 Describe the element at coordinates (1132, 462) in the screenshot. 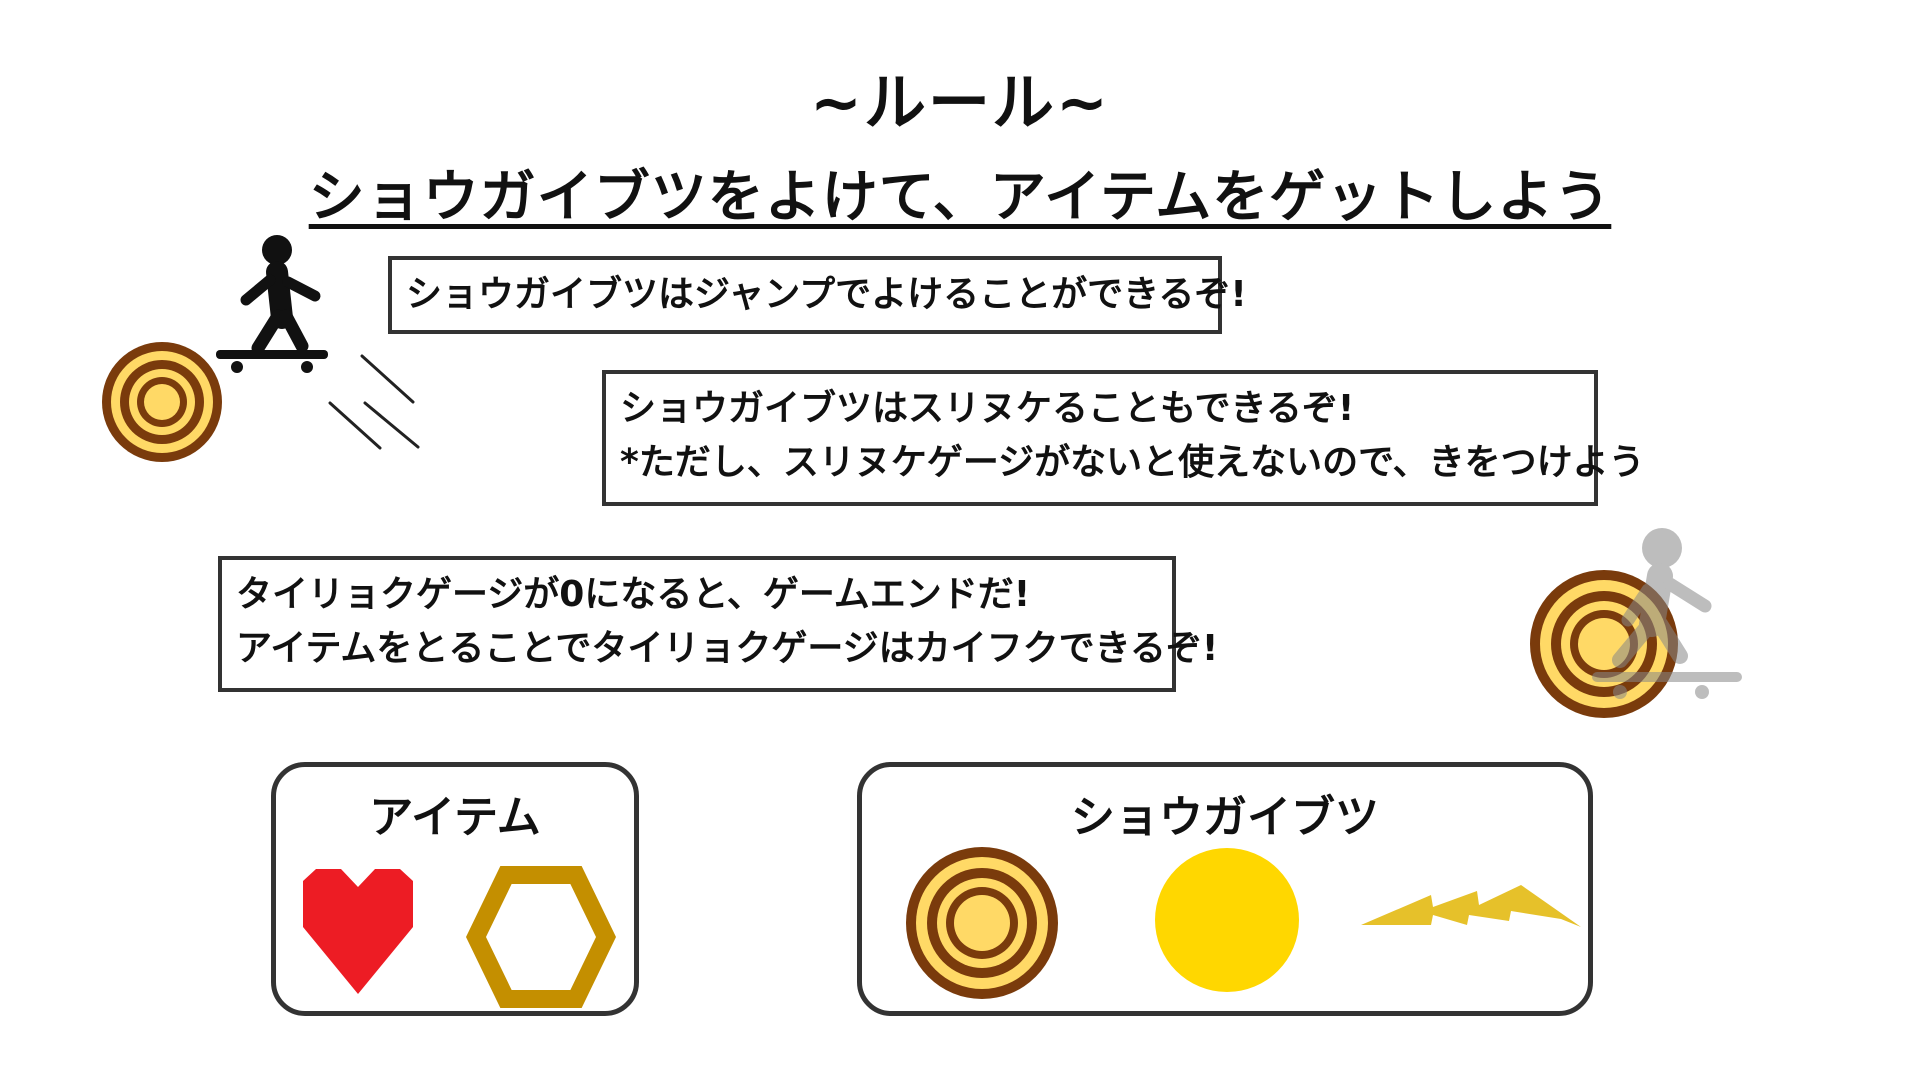

I see `rule-pass-through-line-2: *ただし、スリヌケゲージがないと使えないので、きをつけよう` at that location.